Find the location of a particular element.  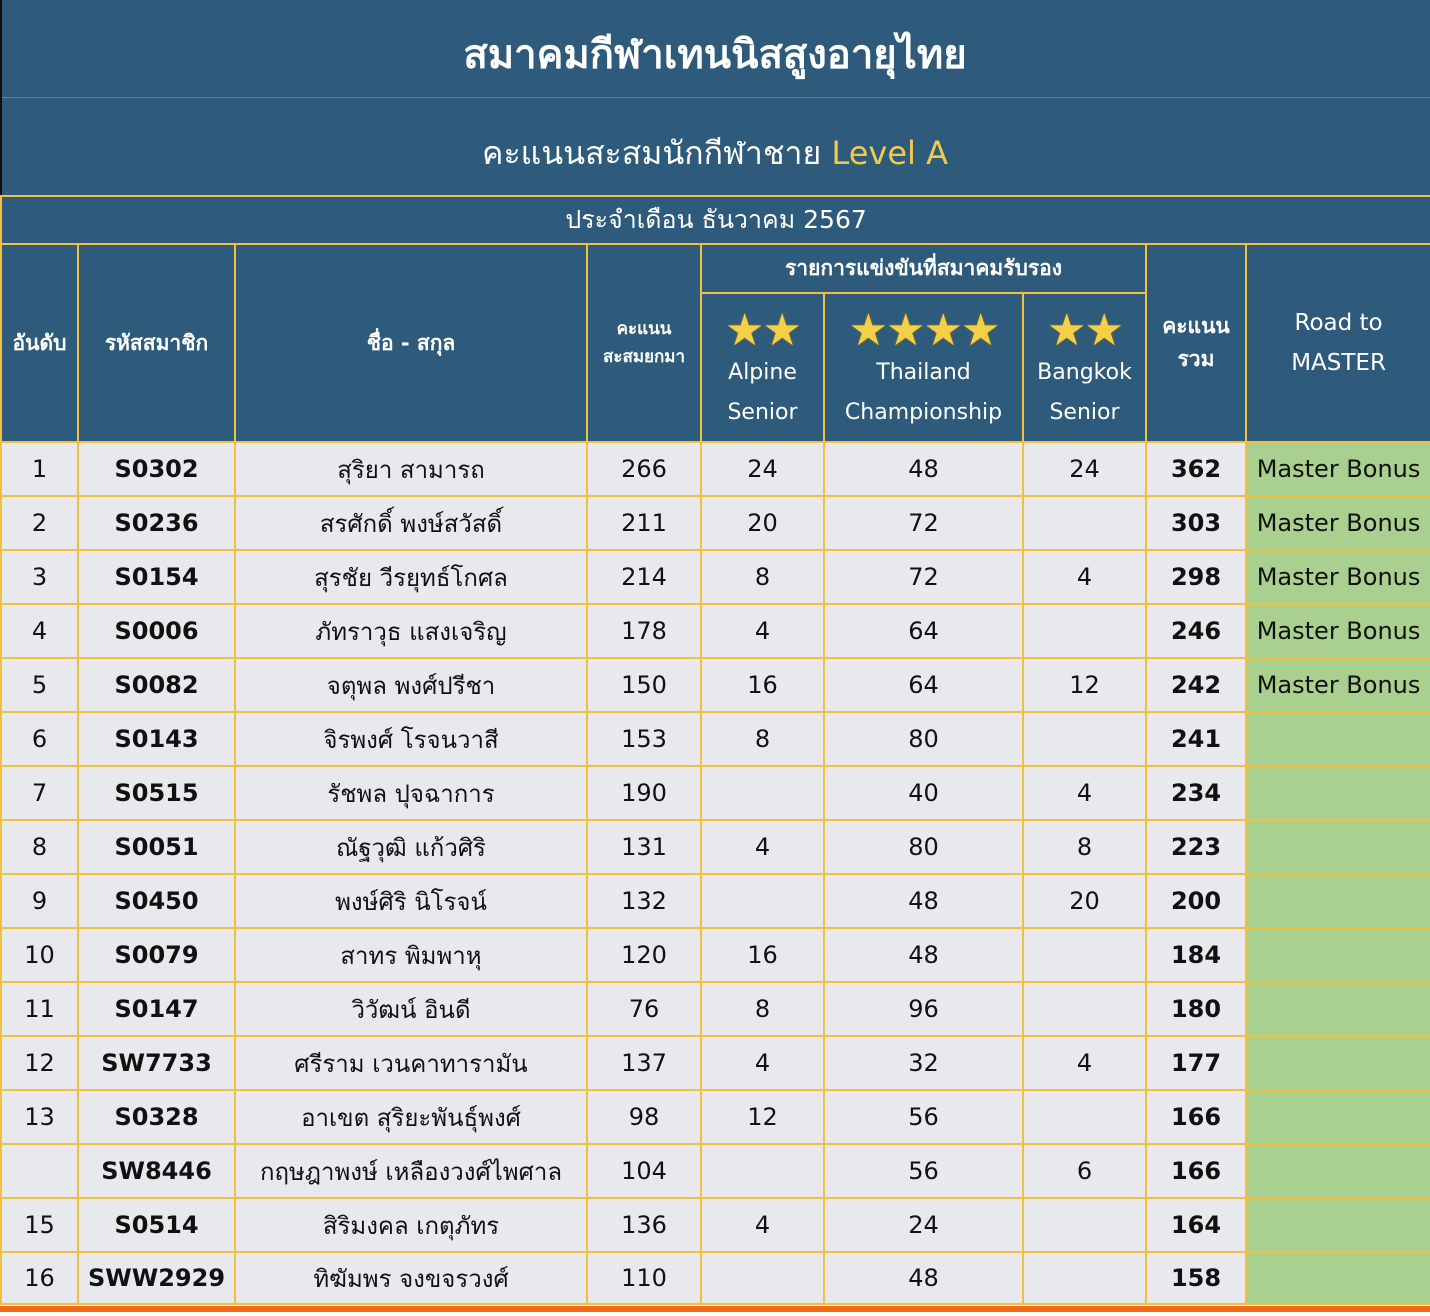

accumulated-cell: 110 is located at coordinates (644, 1278).